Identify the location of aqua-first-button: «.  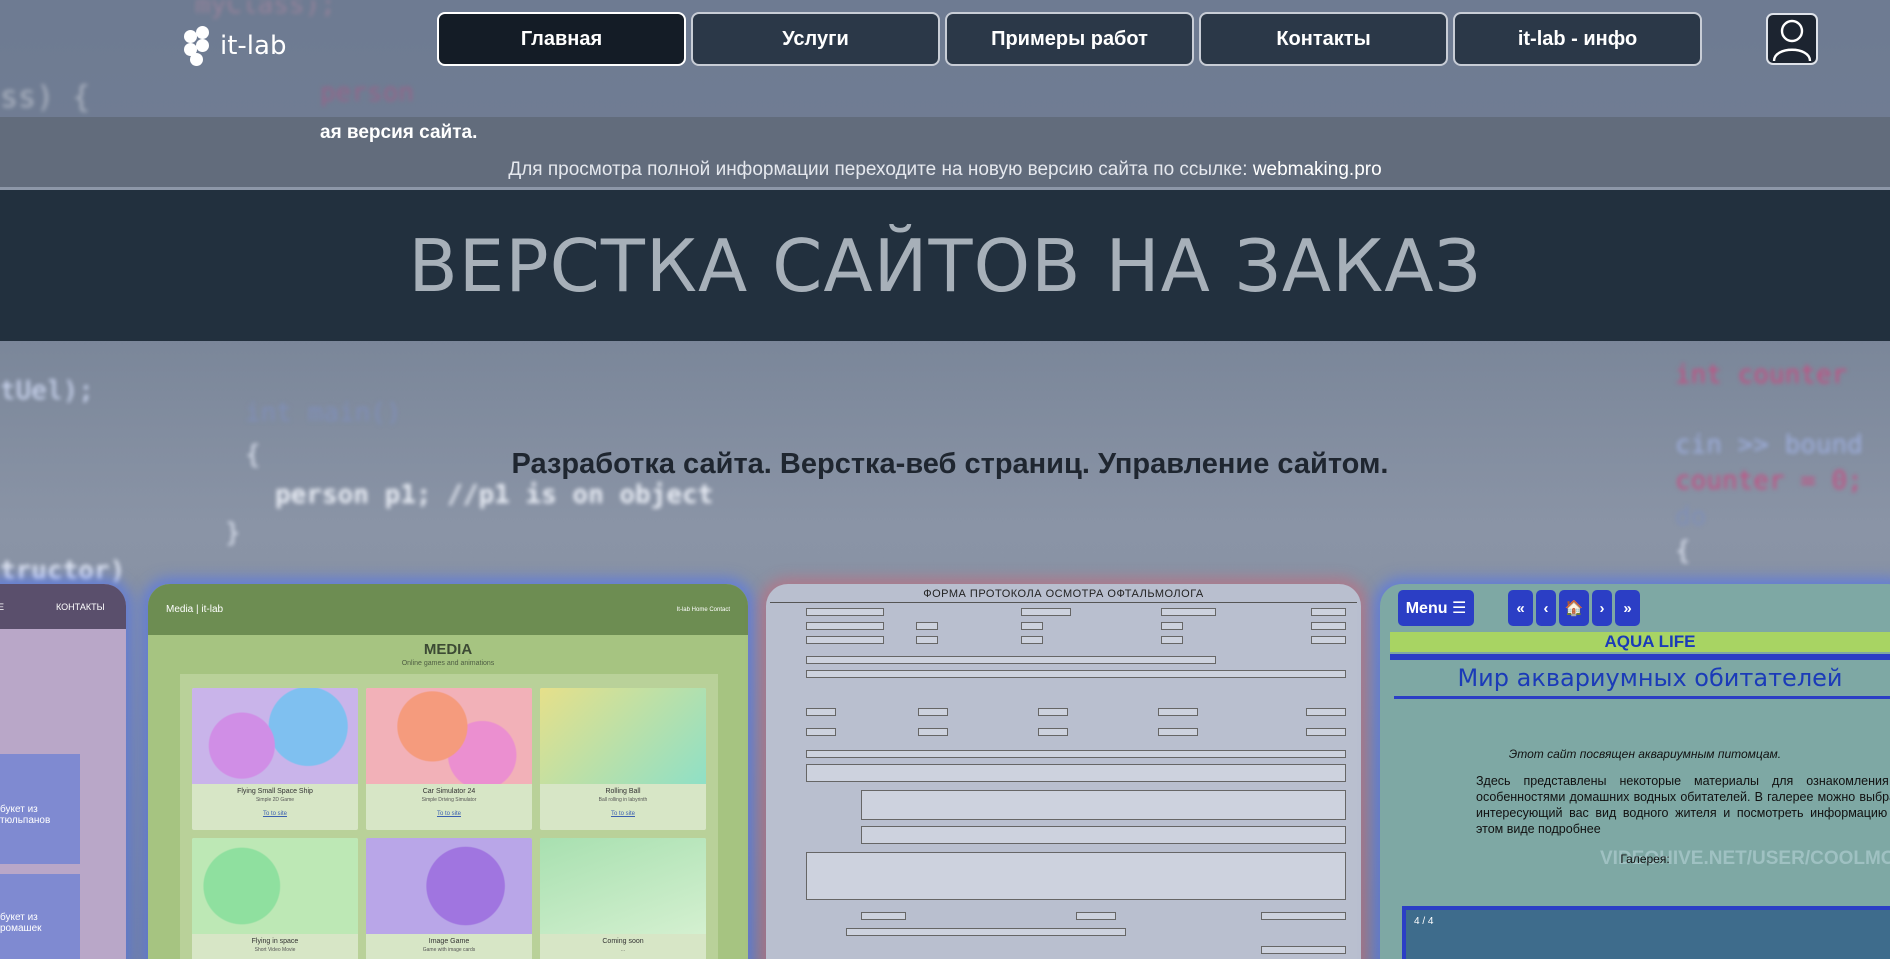
(1520, 608).